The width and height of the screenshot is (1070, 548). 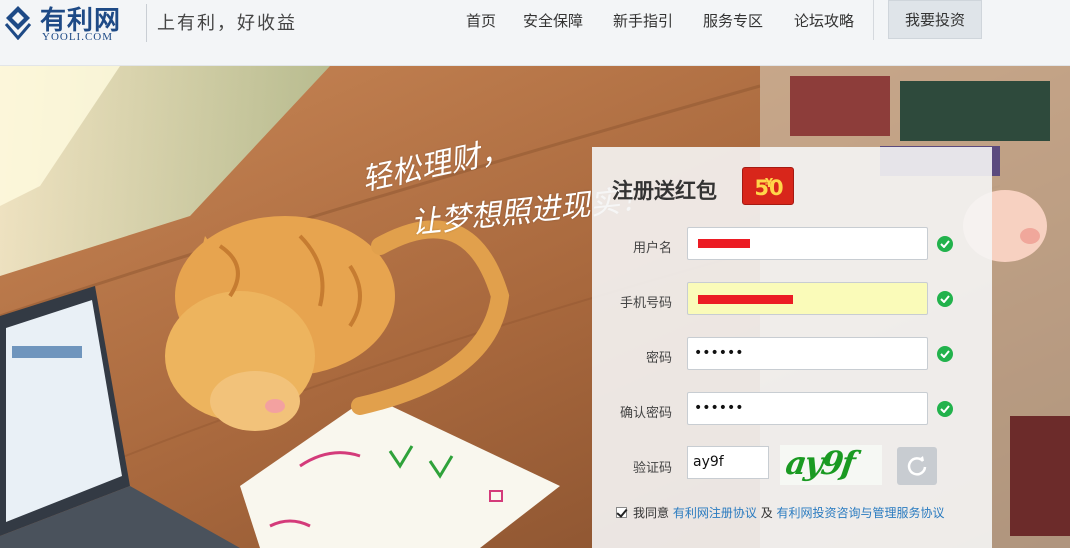 I want to click on phone-valid-icon, so click(x=945, y=299).